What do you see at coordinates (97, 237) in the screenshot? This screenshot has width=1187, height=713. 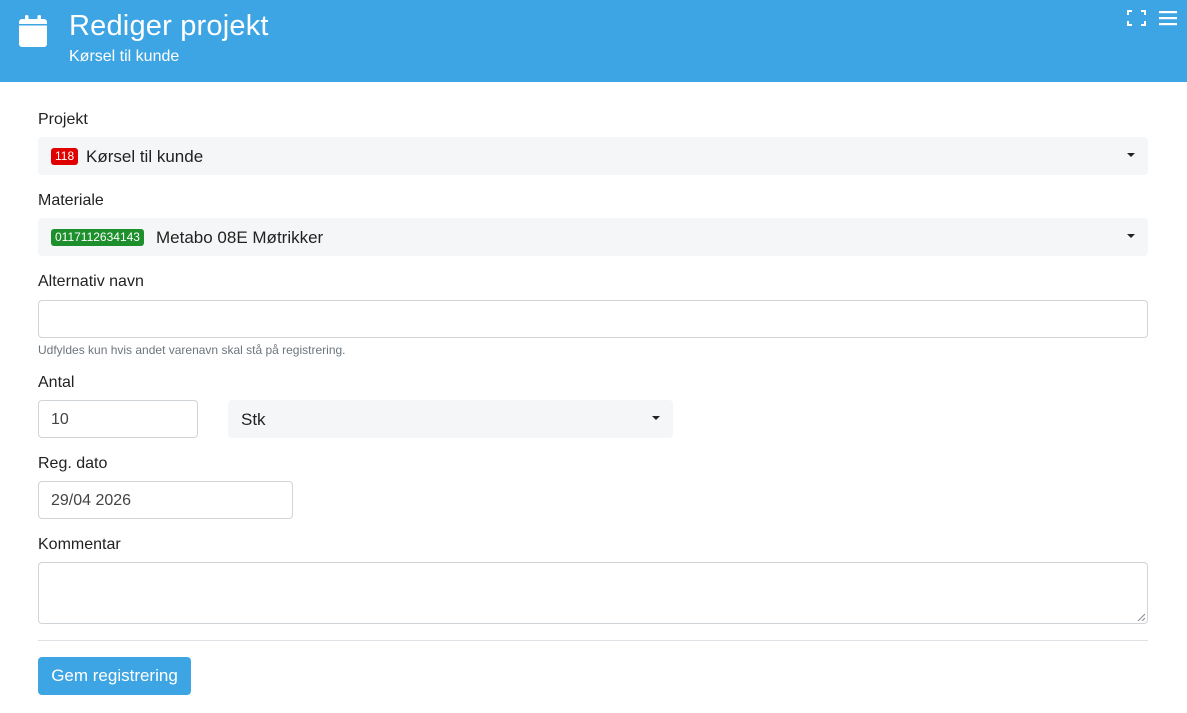 I see `materiale-id-badge: 0117112634143` at bounding box center [97, 237].